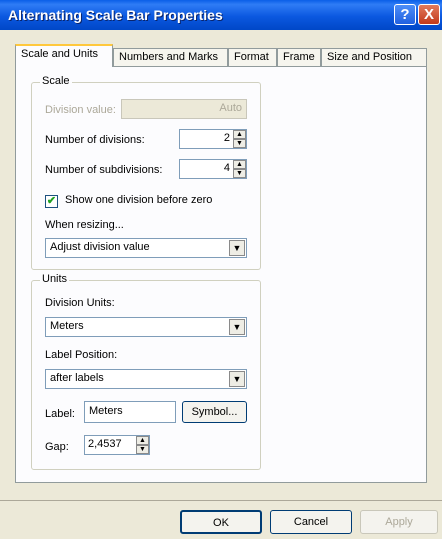 Image resolution: width=442 pixels, height=539 pixels. What do you see at coordinates (51, 201) in the screenshot?
I see `show-one-division-checkbox: ✔` at bounding box center [51, 201].